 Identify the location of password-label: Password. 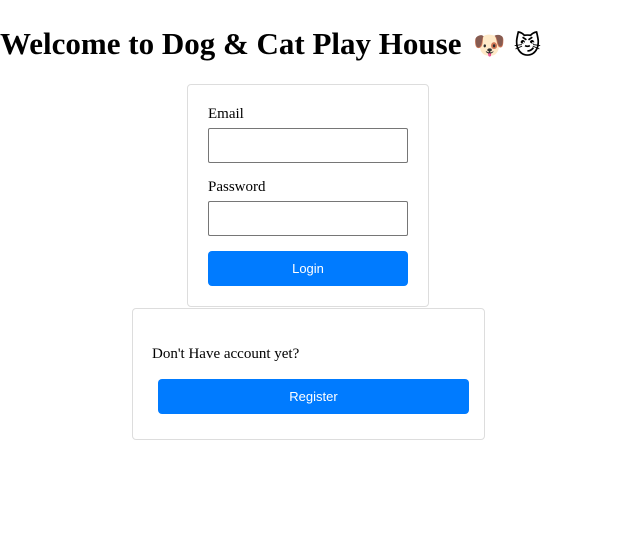
(237, 187).